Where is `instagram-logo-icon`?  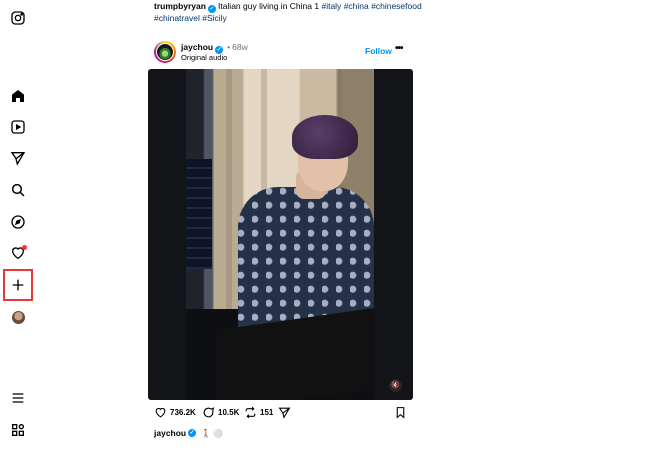 instagram-logo-icon is located at coordinates (18, 18).